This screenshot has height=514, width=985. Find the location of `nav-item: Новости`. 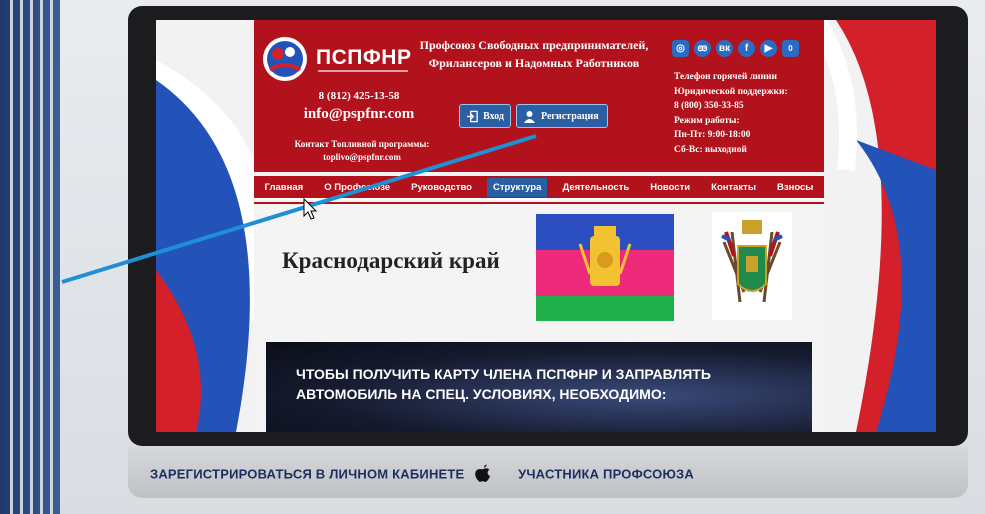

nav-item: Новости is located at coordinates (670, 187).